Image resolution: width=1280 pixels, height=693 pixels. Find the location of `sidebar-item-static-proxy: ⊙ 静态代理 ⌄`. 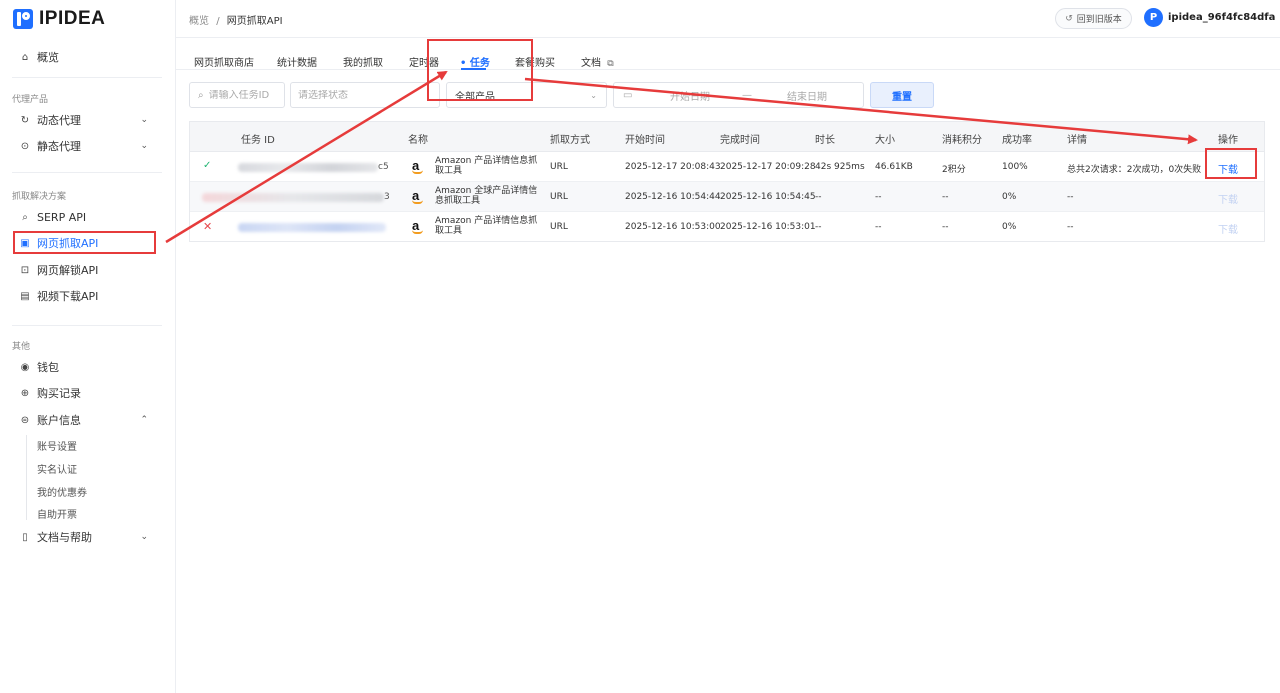

sidebar-item-static-proxy: ⊙ 静态代理 ⌄ is located at coordinates (87, 146).